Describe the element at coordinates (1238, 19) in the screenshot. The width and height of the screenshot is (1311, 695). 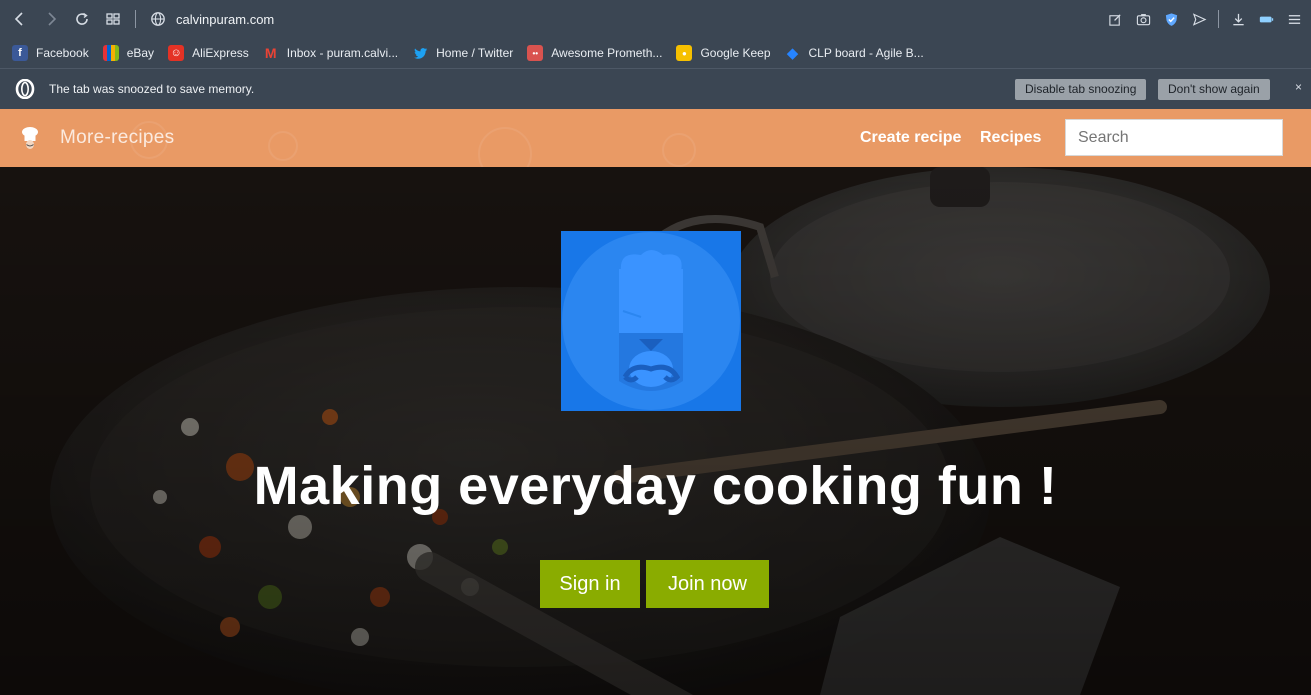
I see `download-icon` at that location.